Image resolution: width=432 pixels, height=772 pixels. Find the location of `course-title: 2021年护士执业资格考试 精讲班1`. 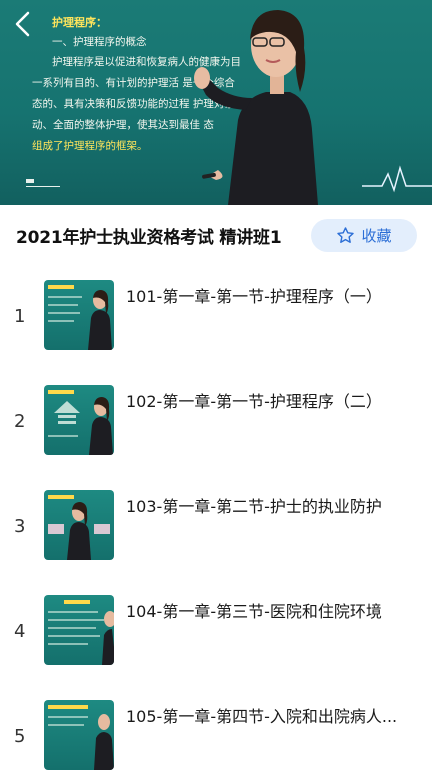

course-title: 2021年护士执业资格考试 精讲班1 is located at coordinates (149, 238).